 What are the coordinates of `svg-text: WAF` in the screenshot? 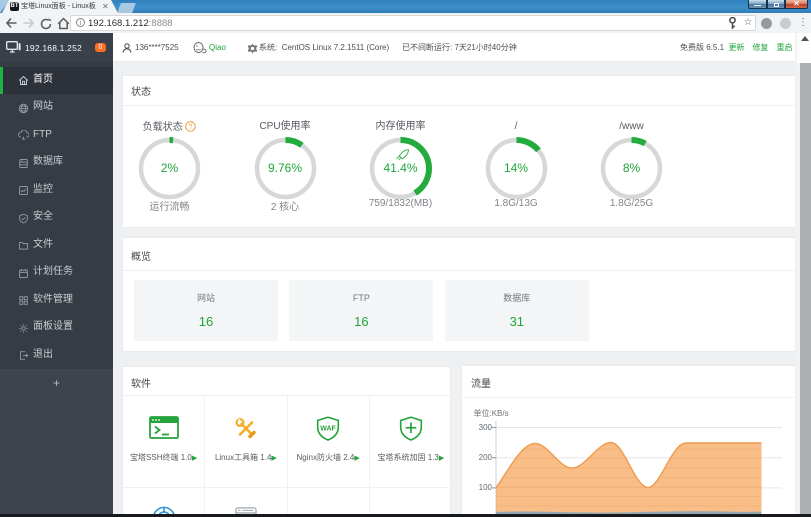 It's located at (328, 429).